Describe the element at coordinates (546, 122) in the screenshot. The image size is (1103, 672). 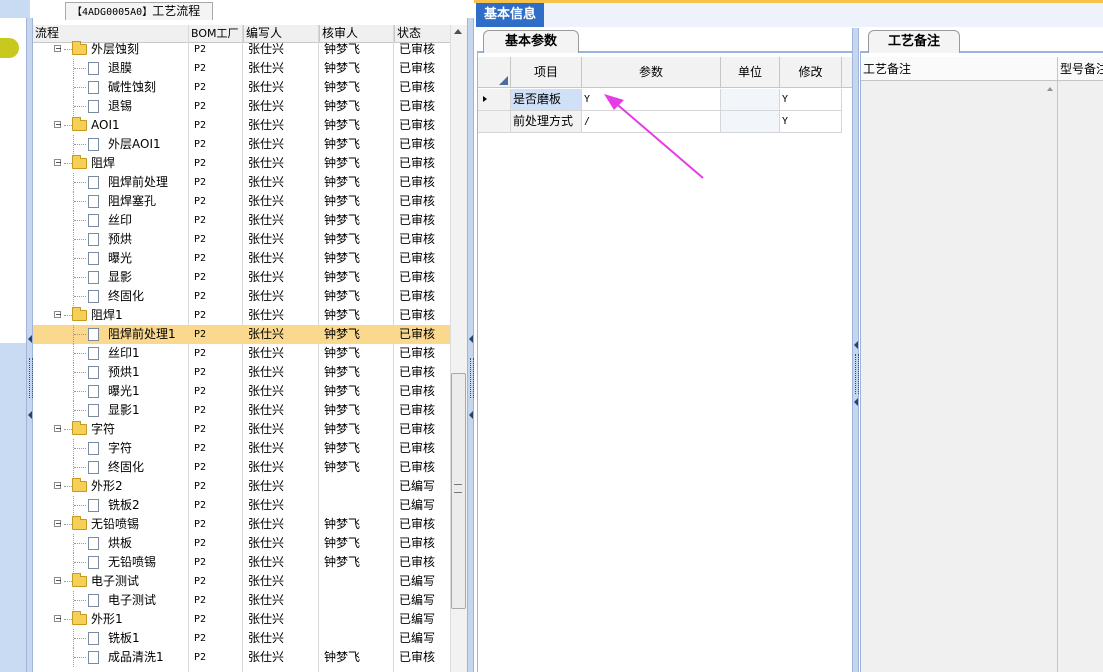
I see `cell-item: 前处理方式` at that location.